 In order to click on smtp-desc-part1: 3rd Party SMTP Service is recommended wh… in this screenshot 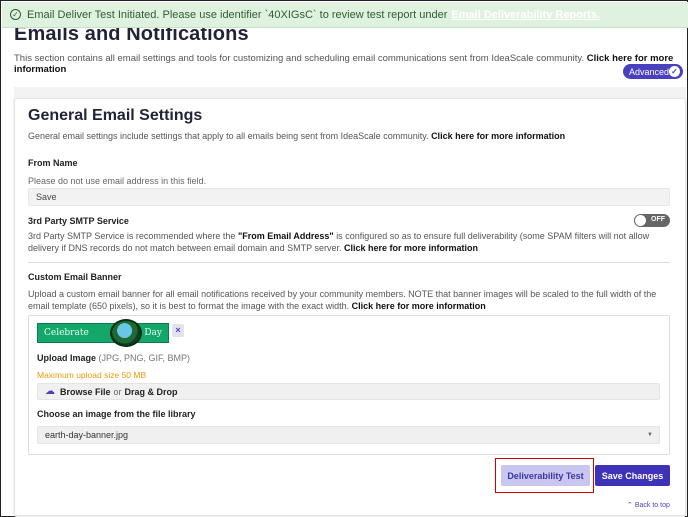, I will do `click(132, 236)`.